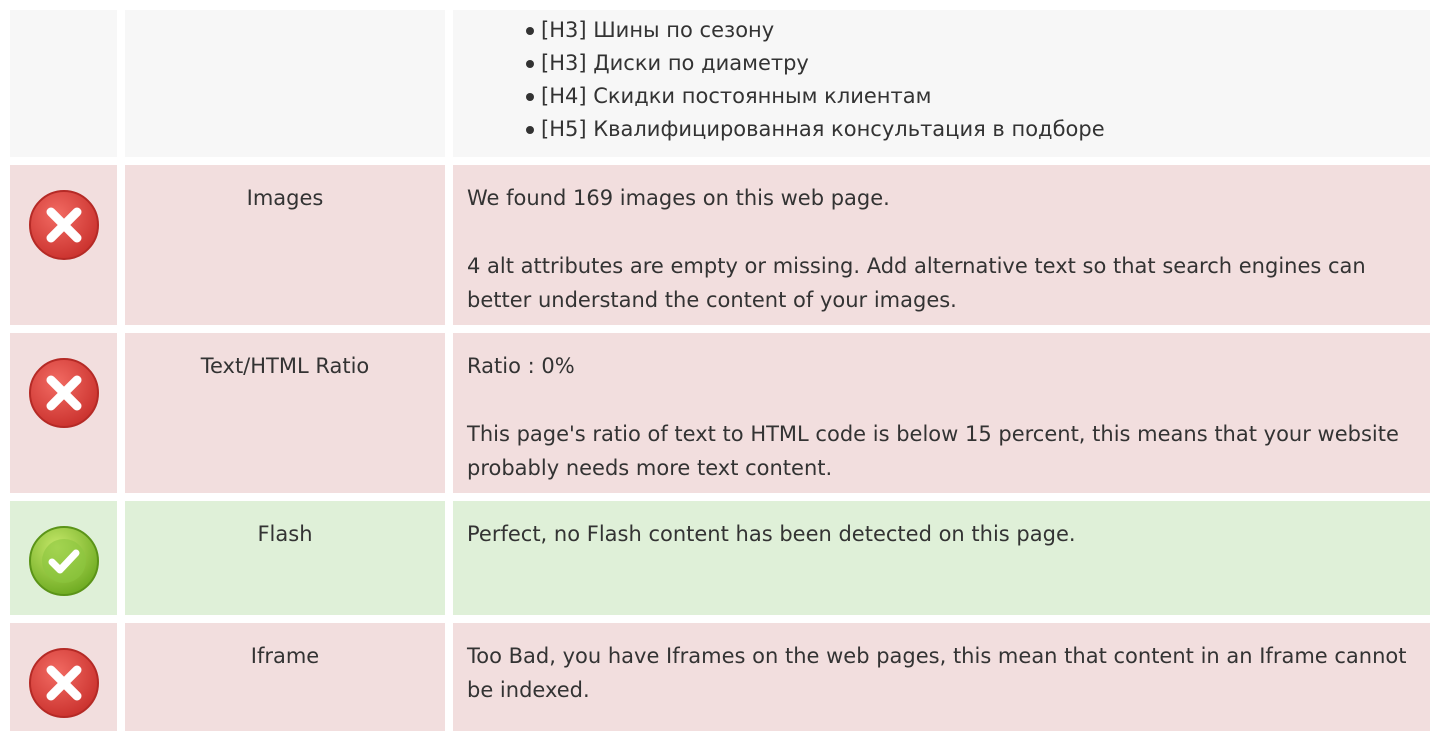 This screenshot has width=1430, height=731. I want to click on heading-list-item: [H4] Скидки постоянным клиентам, so click(976, 96).